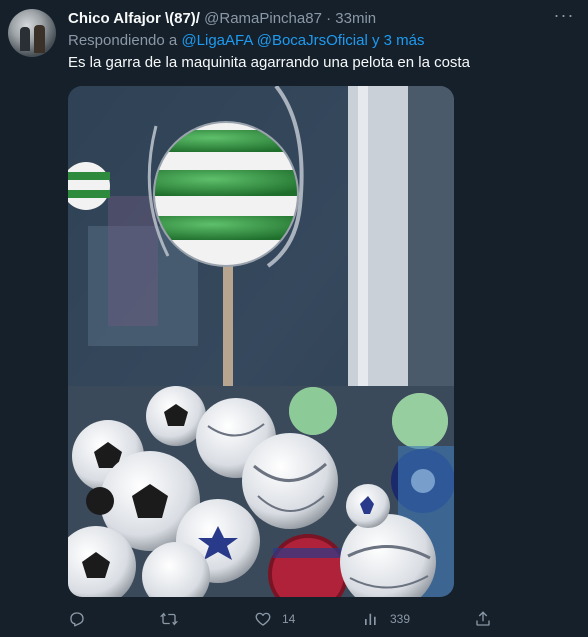 Image resolution: width=588 pixels, height=637 pixels. I want to click on like-count: 14, so click(289, 619).